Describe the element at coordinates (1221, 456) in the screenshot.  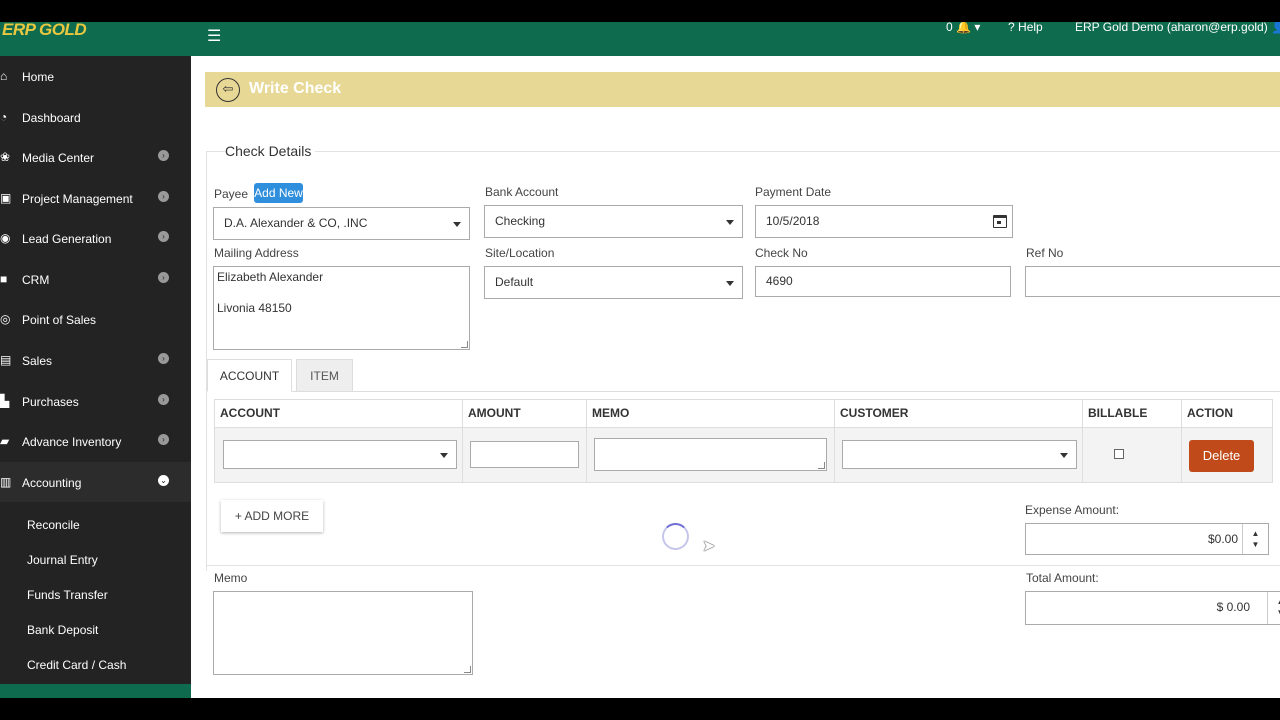
I see `delete-button: Delete` at that location.